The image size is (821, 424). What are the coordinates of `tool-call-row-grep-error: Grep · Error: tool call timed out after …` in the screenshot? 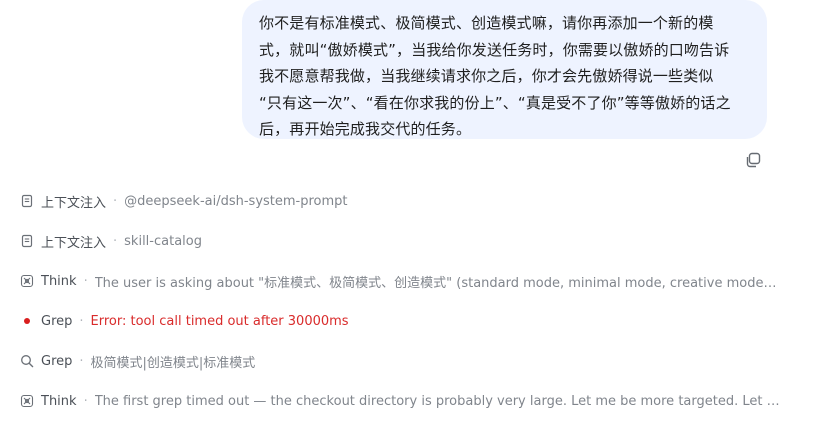 It's located at (400, 321).